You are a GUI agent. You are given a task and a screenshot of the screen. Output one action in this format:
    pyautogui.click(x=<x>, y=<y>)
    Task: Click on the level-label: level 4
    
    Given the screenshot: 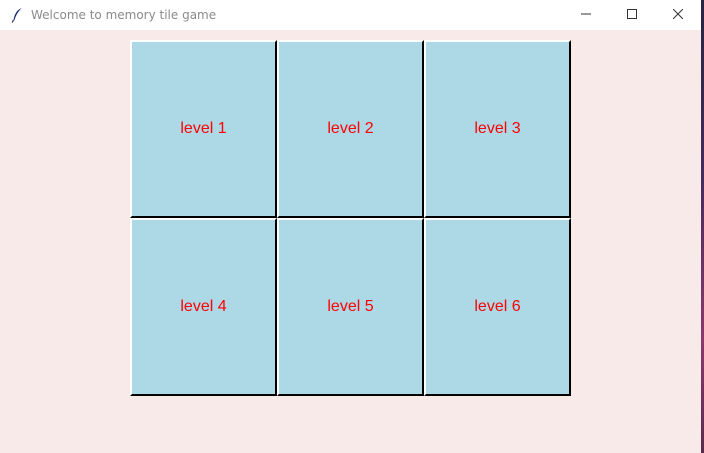 What is the action you would take?
    pyautogui.click(x=203, y=306)
    